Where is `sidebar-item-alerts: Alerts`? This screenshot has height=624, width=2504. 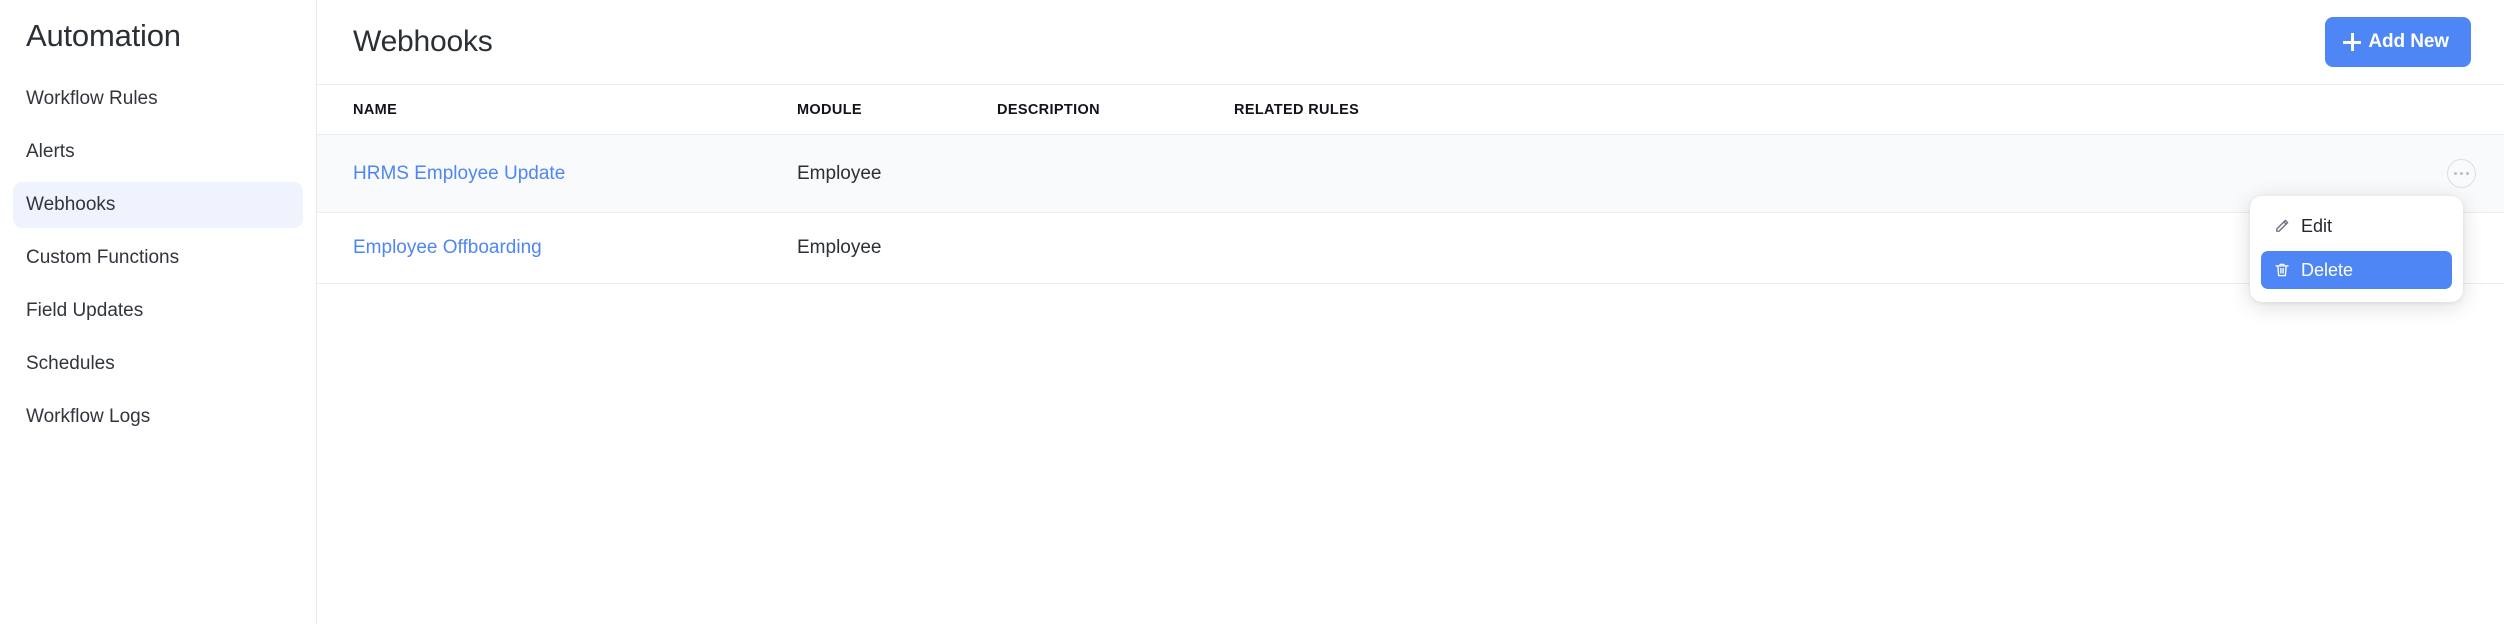 sidebar-item-alerts: Alerts is located at coordinates (158, 152).